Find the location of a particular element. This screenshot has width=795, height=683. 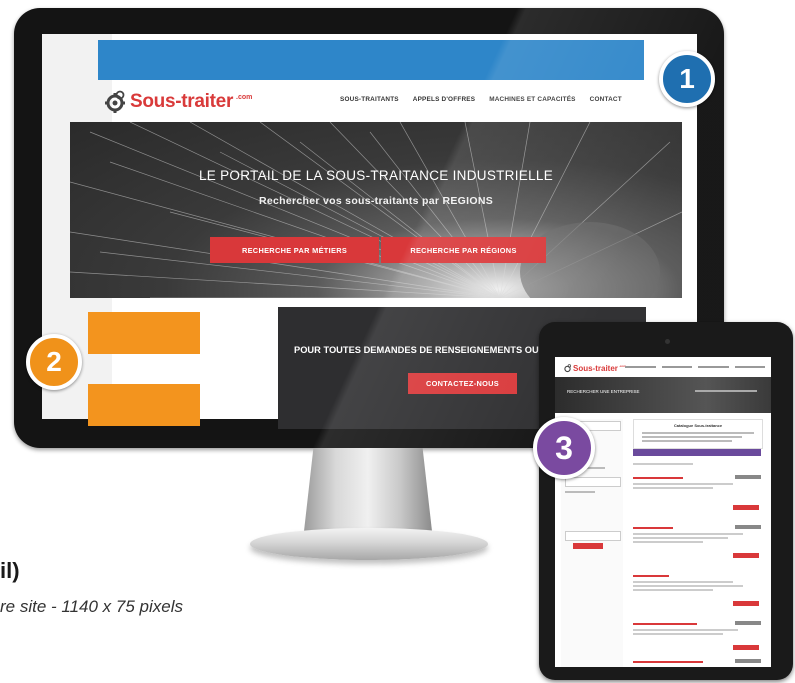

callout-badge-2: 2 is located at coordinates (54, 362).